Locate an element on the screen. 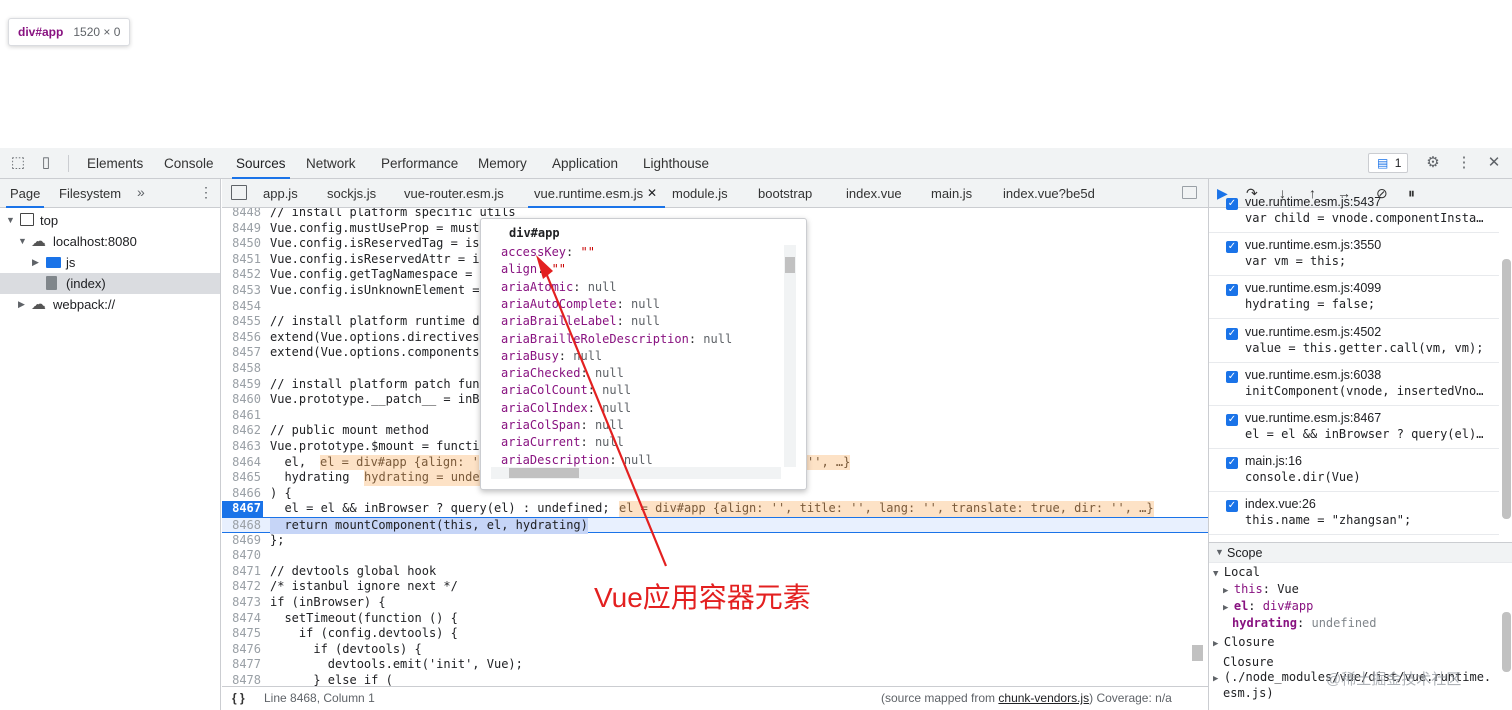 The height and width of the screenshot is (710, 1512). annotation-text: Vue应用容器元素 is located at coordinates (702, 597).